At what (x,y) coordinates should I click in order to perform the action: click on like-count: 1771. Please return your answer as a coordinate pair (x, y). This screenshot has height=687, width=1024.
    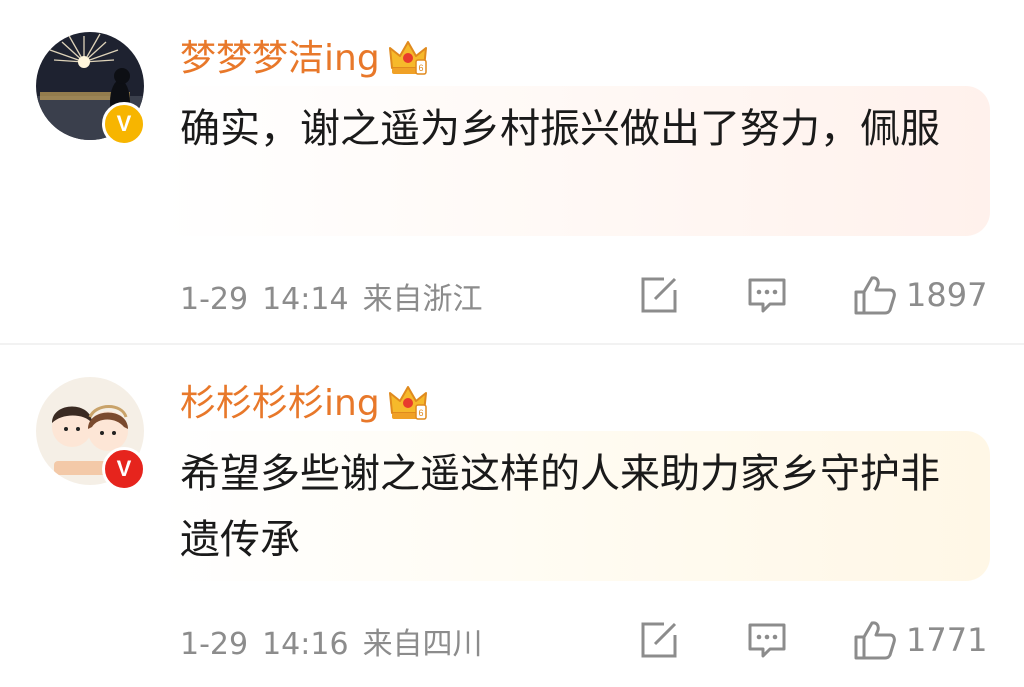
    Looking at the image, I should click on (947, 640).